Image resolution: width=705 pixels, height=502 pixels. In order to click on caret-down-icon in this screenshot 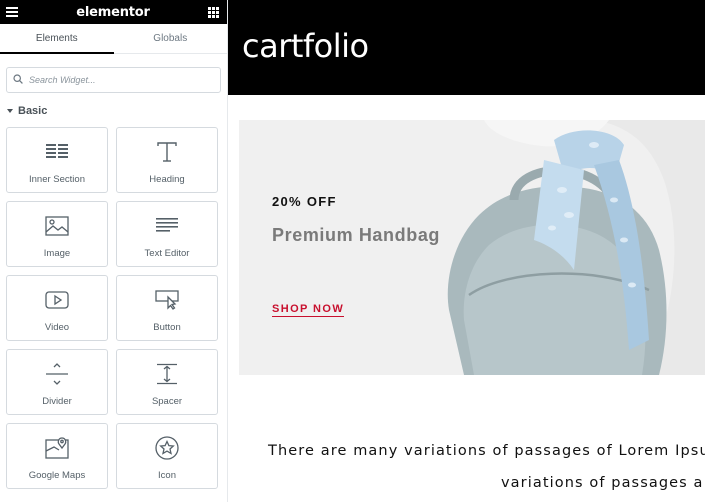, I will do `click(10, 111)`.